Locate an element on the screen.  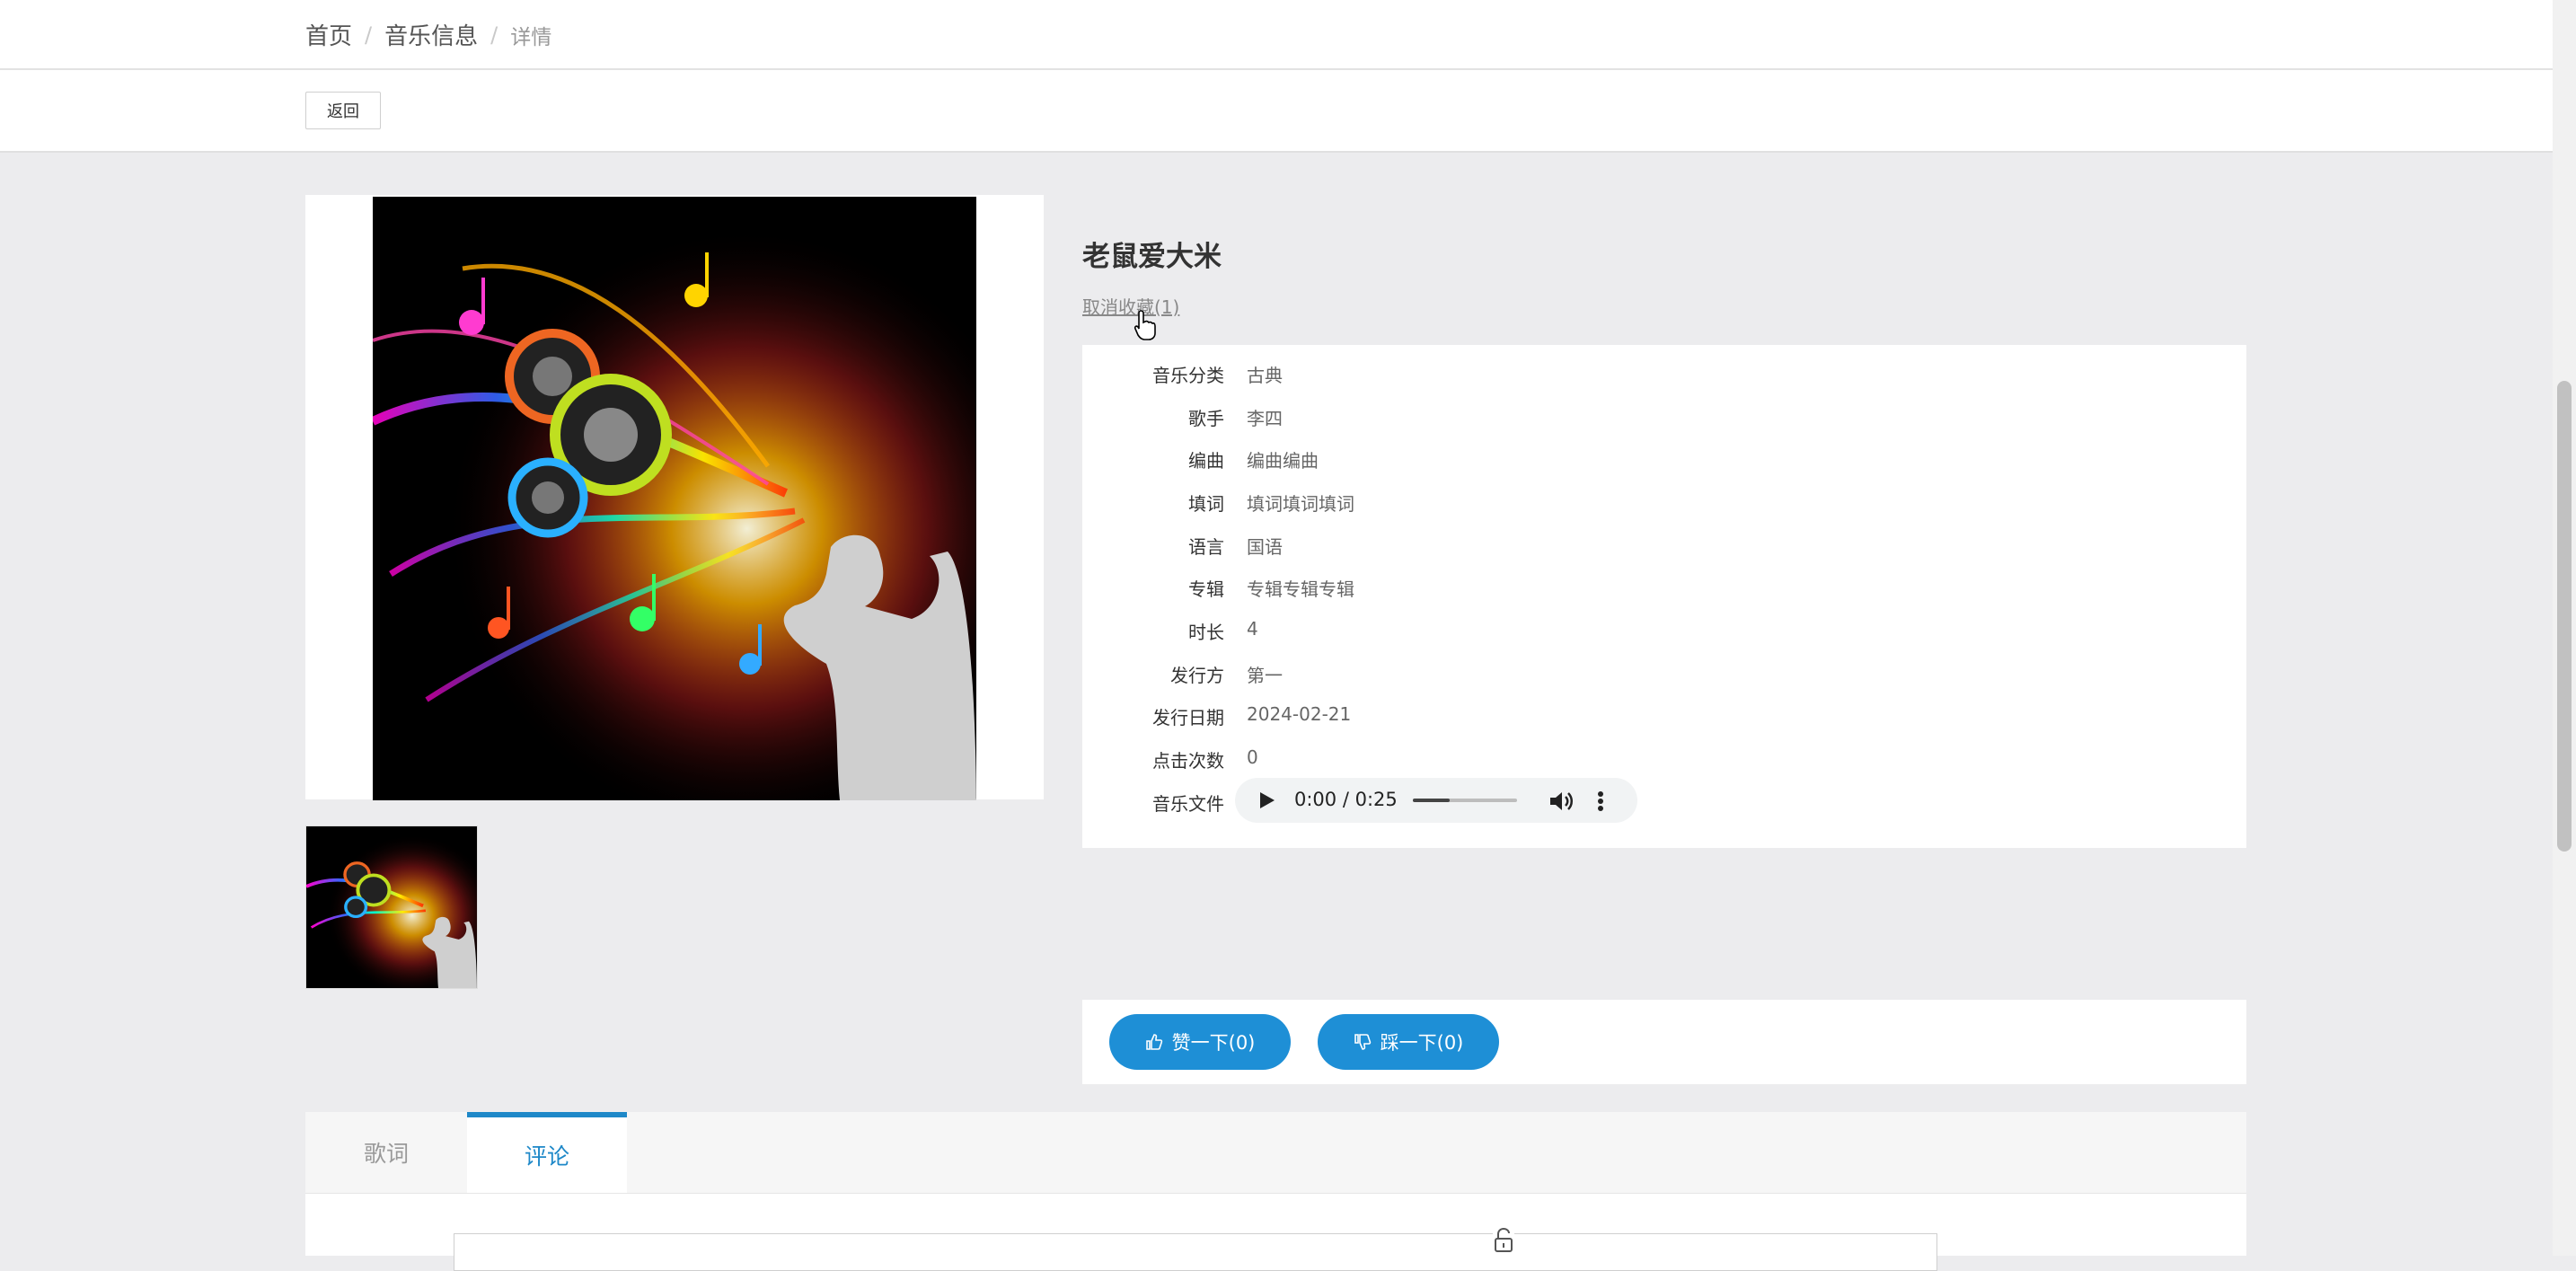
detail-label: 发行日期 is located at coordinates (1188, 717).